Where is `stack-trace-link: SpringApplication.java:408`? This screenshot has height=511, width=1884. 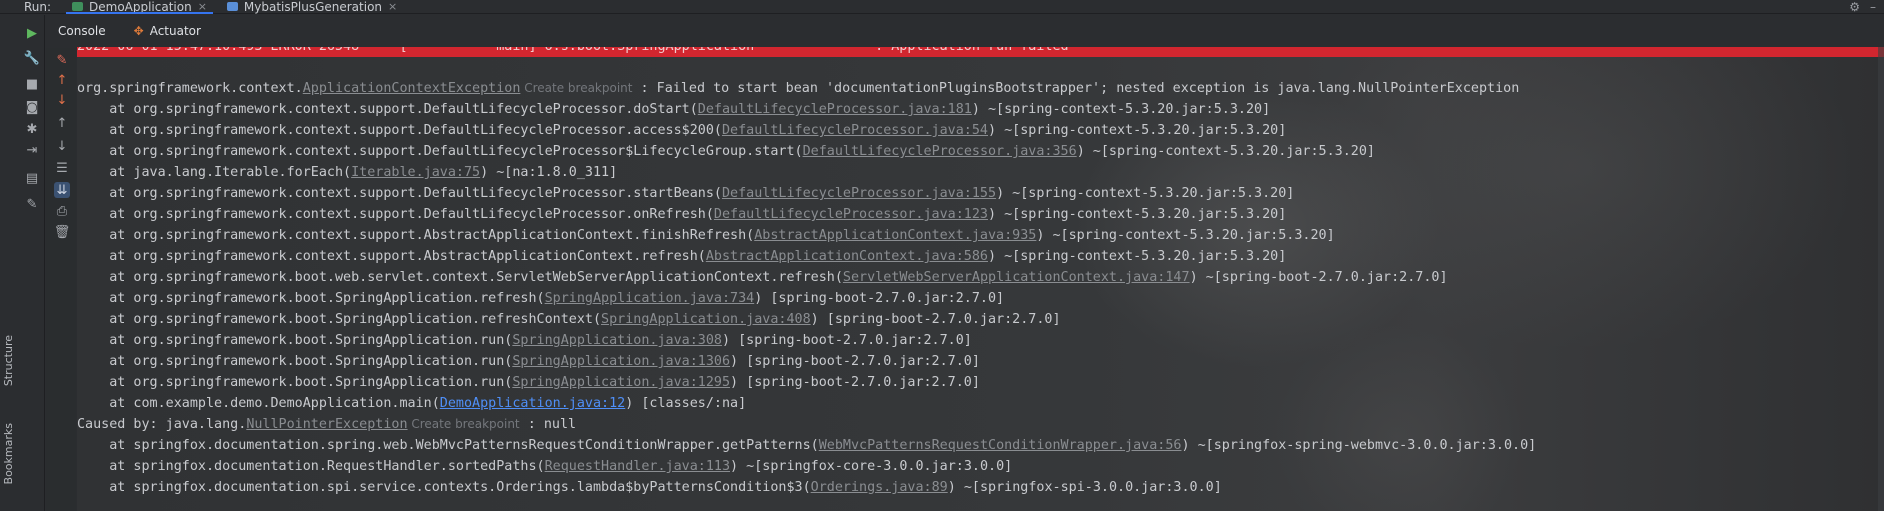
stack-trace-link: SpringApplication.java:408 is located at coordinates (706, 319).